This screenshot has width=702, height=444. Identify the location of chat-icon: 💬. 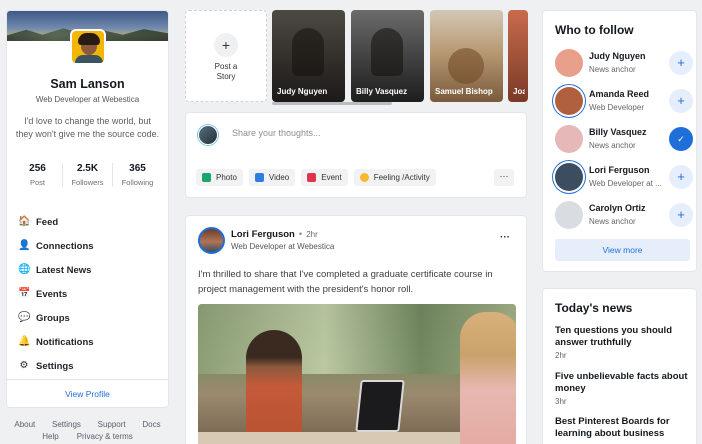
(24, 317).